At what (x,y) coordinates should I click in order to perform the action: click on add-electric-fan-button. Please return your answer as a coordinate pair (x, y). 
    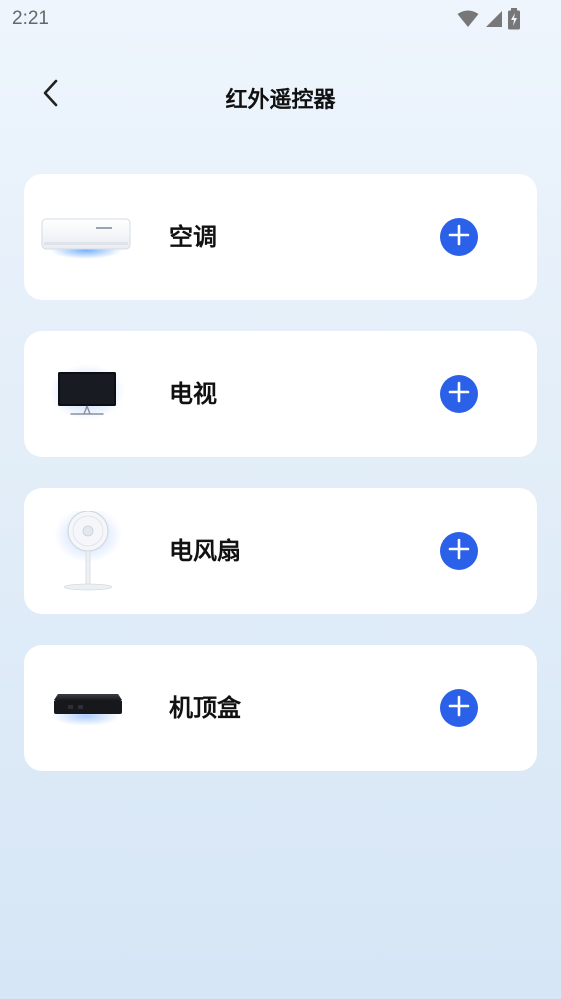
    Looking at the image, I should click on (459, 551).